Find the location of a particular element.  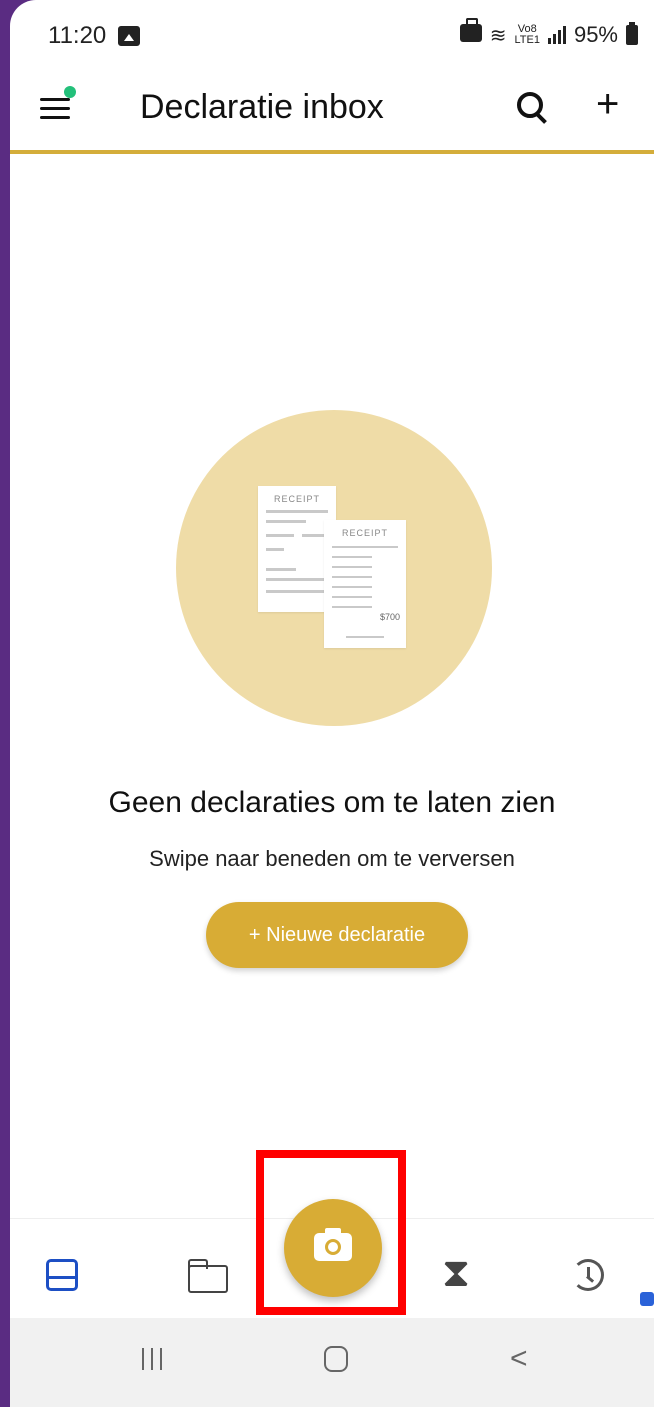

add-button: + is located at coordinates (607, 104).